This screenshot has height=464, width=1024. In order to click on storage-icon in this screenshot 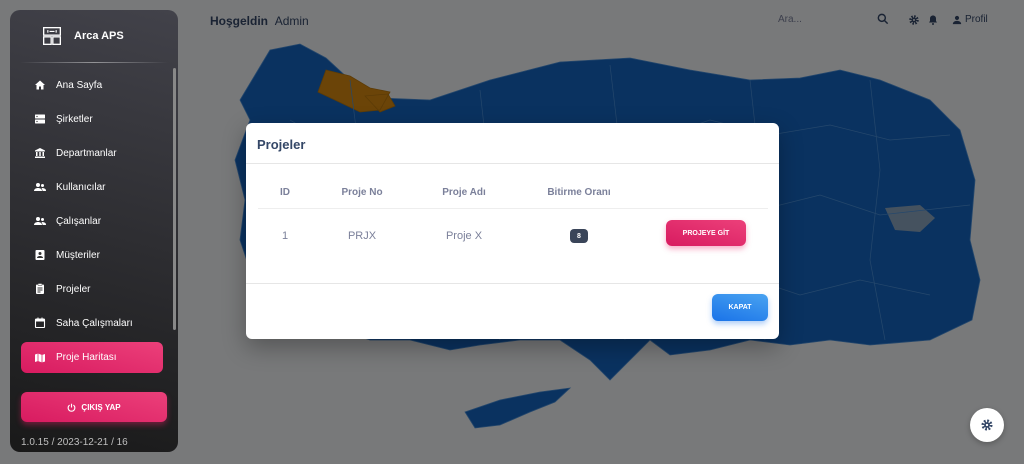, I will do `click(40, 119)`.